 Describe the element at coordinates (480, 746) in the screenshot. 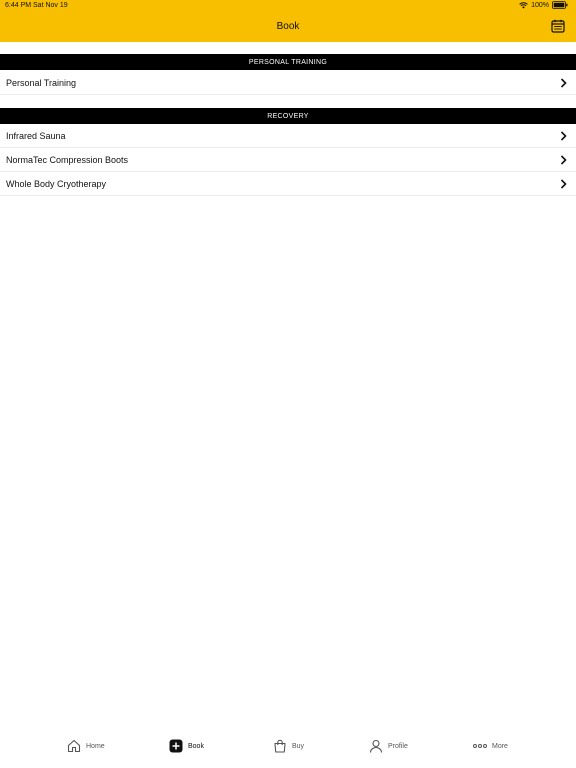

I see `more-dots-icon` at that location.